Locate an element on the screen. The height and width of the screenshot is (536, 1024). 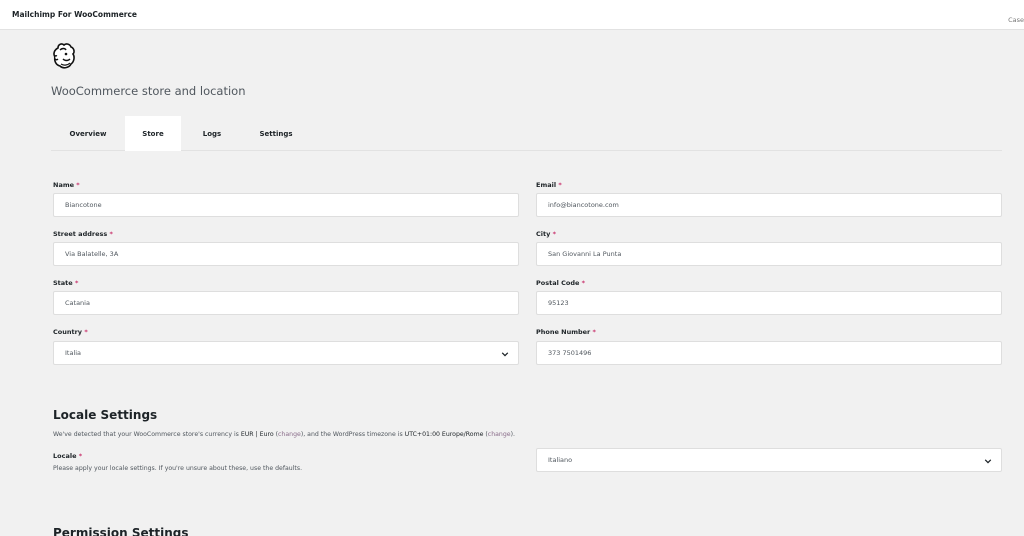
plugin-title: Mailchimp For WooCommerce is located at coordinates (75, 14).